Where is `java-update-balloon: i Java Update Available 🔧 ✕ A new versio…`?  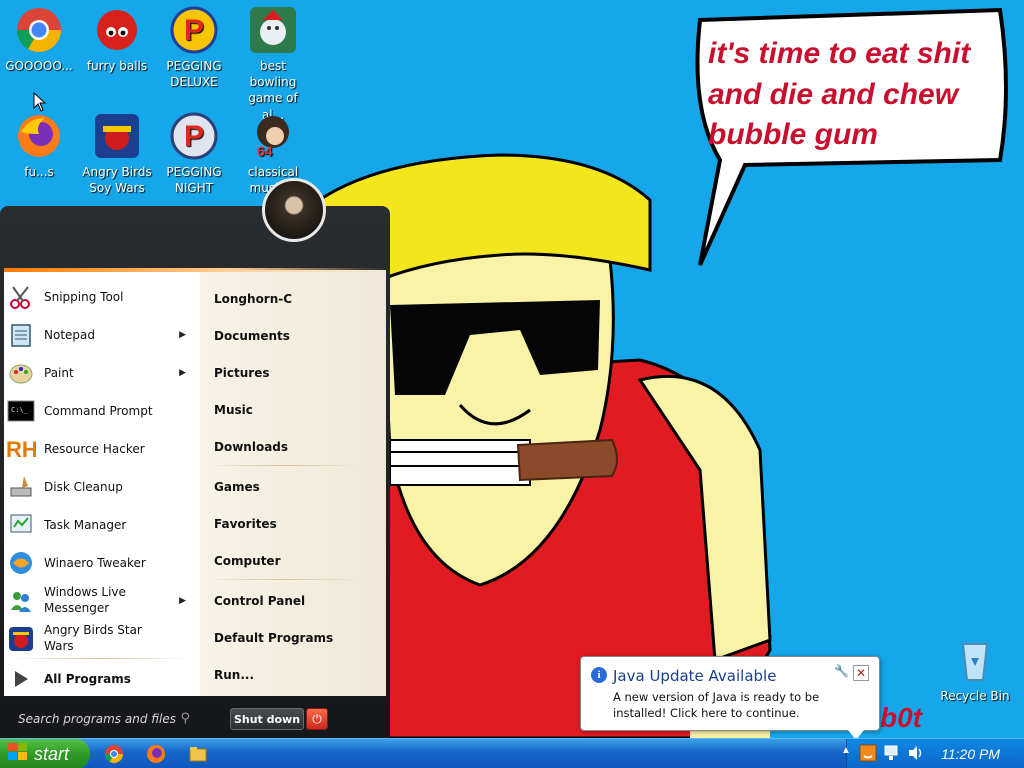 java-update-balloon: i Java Update Available 🔧 ✕ A new versio… is located at coordinates (730, 693).